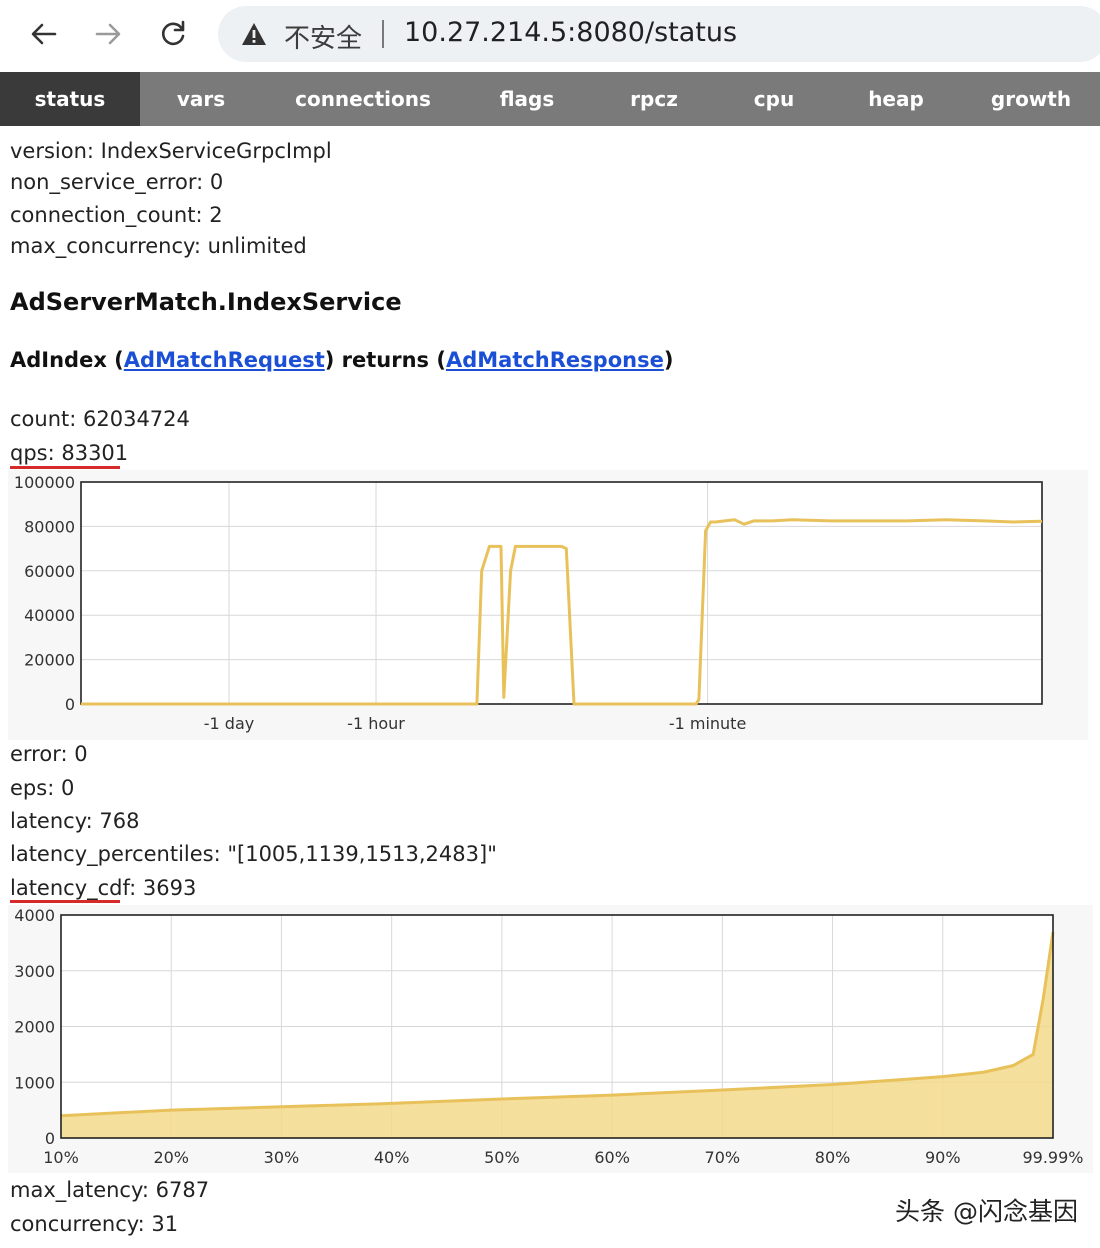 The width and height of the screenshot is (1100, 1248). What do you see at coordinates (34, 1027) in the screenshot?
I see `y-tick-label: 2000` at bounding box center [34, 1027].